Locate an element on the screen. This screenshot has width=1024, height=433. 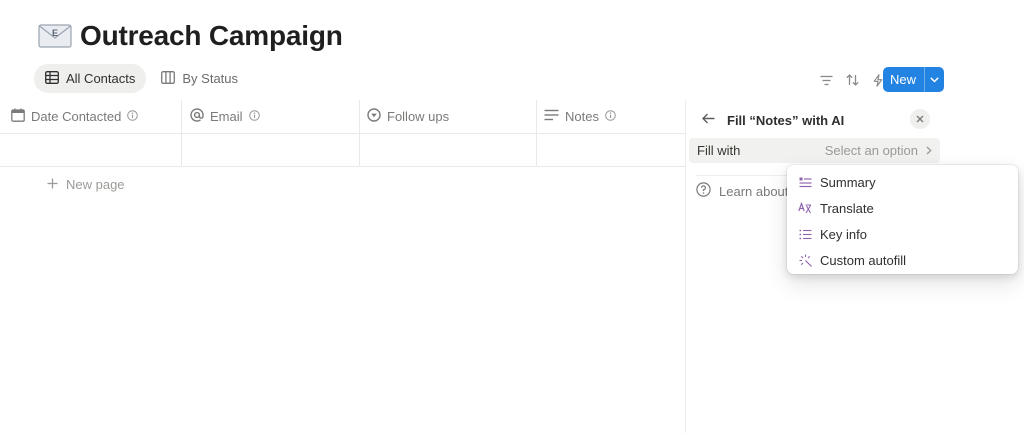
new-page-button: New page is located at coordinates (343, 184).